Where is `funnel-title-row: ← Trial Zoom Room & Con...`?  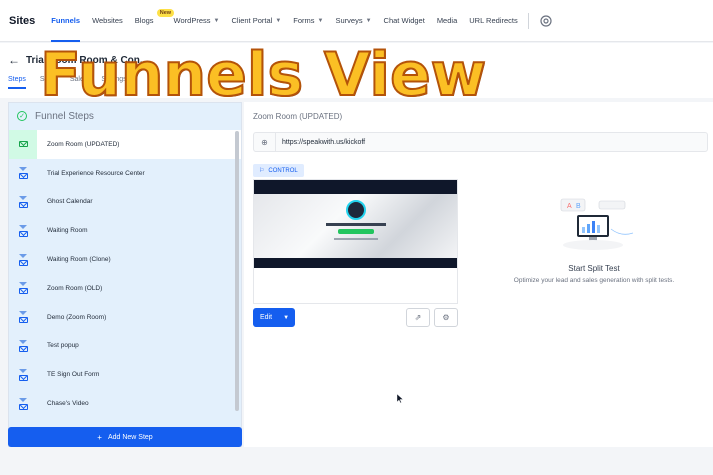
funnel-title-row: ← Trial Zoom Room & Con... is located at coordinates (78, 60).